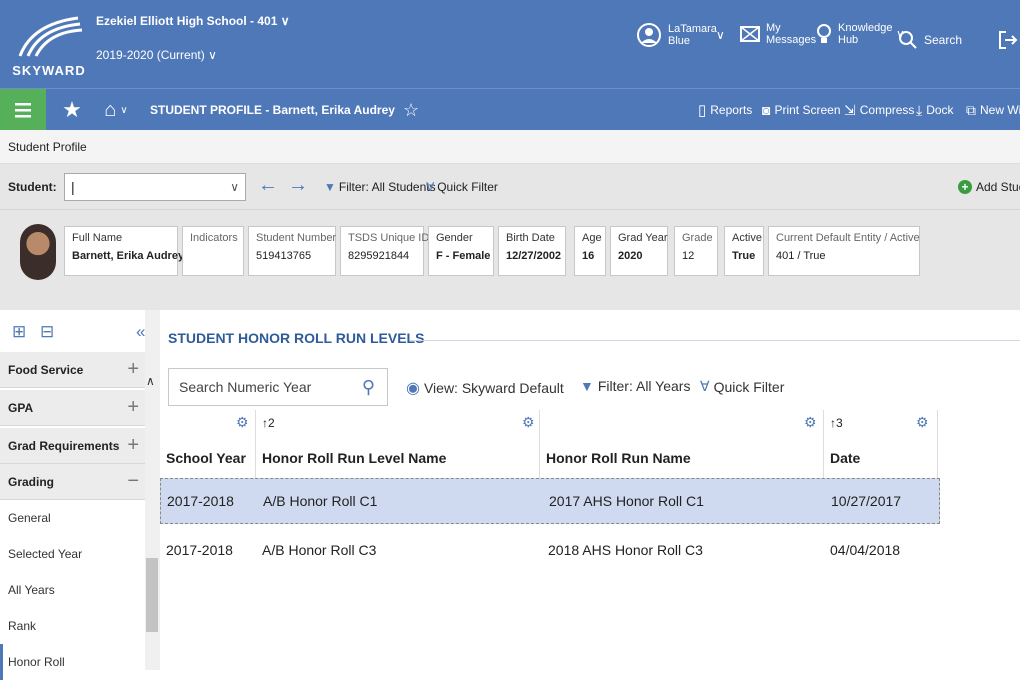 Image resolution: width=1020 pixels, height=680 pixels. What do you see at coordinates (587, 386) in the screenshot?
I see `funnel-icon: ▼` at bounding box center [587, 386].